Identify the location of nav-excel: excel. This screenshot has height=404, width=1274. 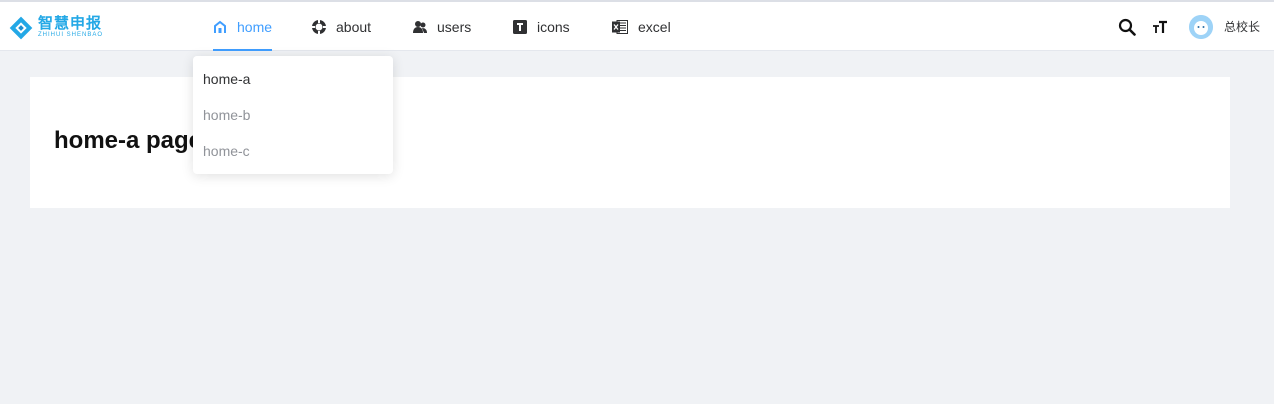
(641, 26).